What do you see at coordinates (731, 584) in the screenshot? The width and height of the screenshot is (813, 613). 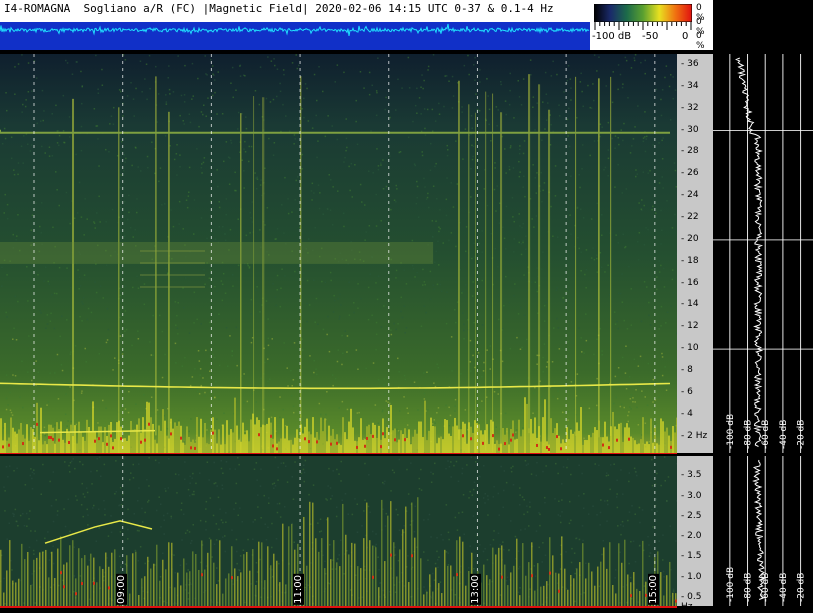 I see `db-tick-label: -100 dB` at bounding box center [731, 584].